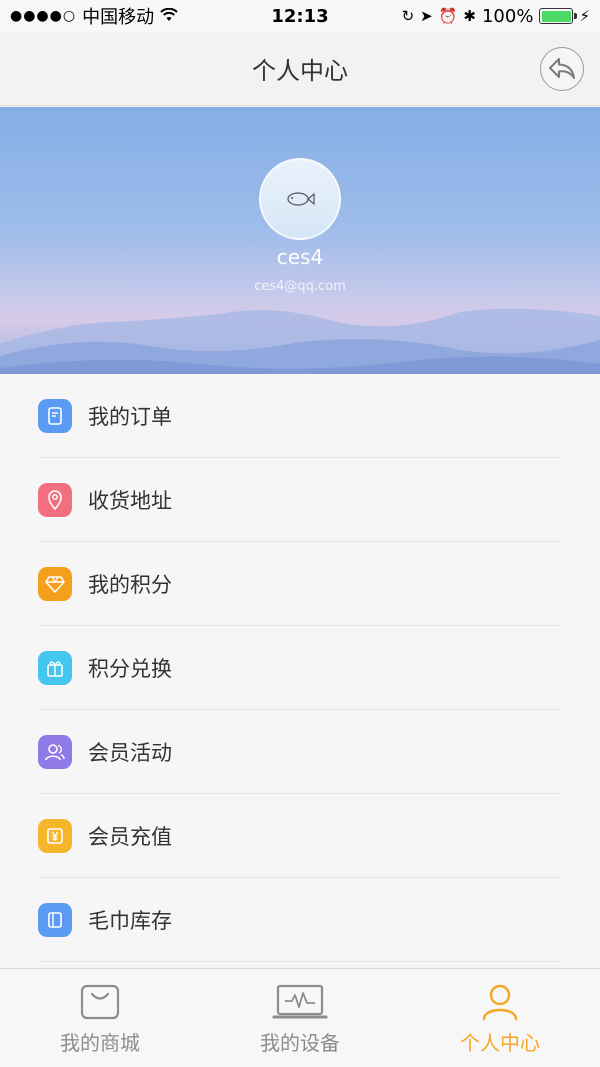 This screenshot has height=1067, width=600. Describe the element at coordinates (300, 257) in the screenshot. I see `username: ces4` at that location.